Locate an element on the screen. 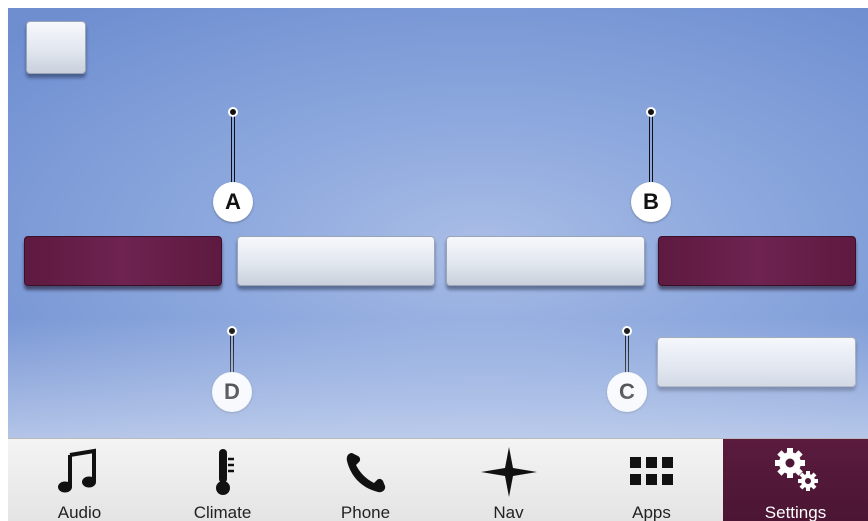 The height and width of the screenshot is (521, 868). callout-a-dot is located at coordinates (233, 112).